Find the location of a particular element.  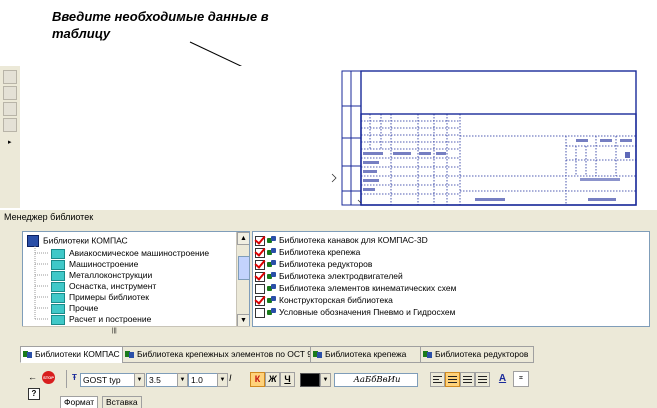

library-row: Библиотека крепежа is located at coordinates (307, 252).